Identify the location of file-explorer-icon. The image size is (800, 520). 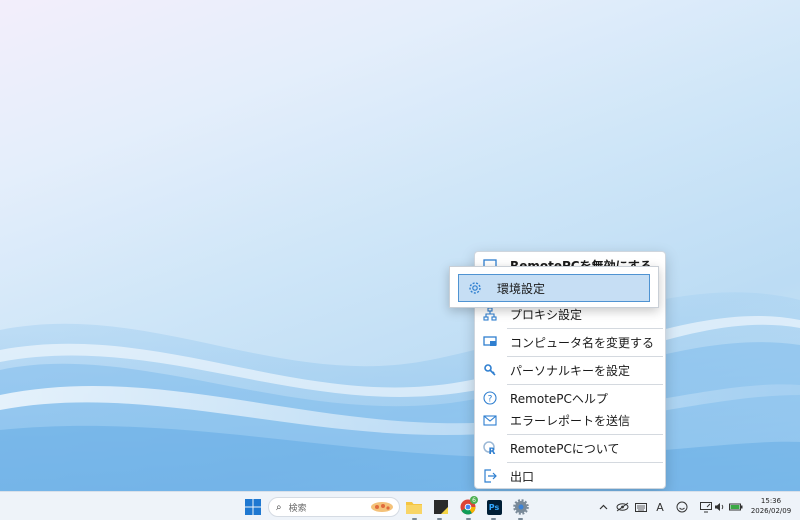
(414, 507).